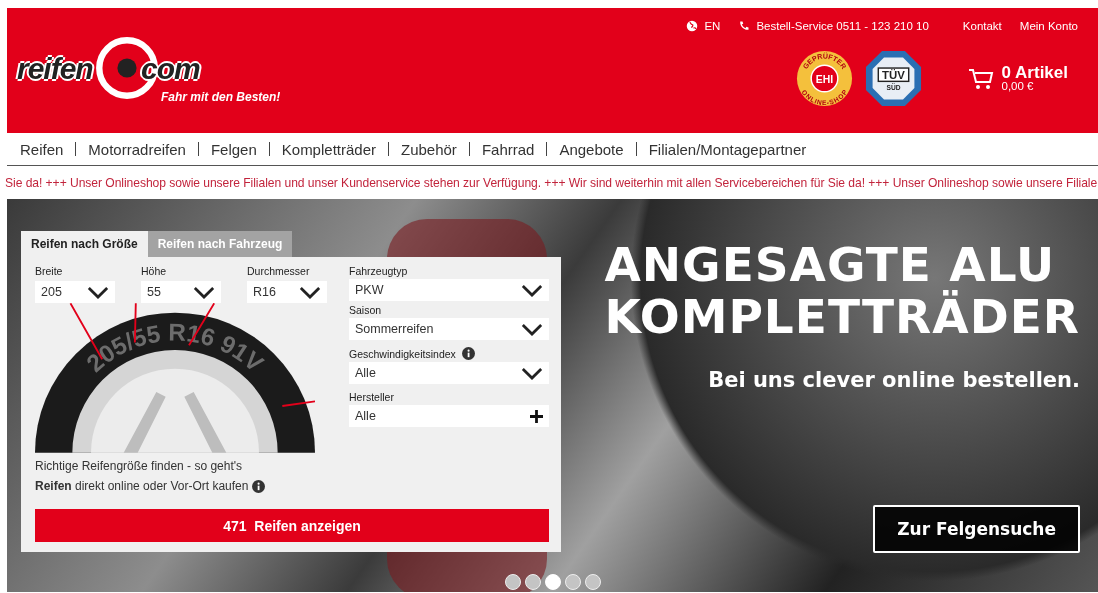 The width and height of the screenshot is (1098, 593). What do you see at coordinates (137, 149) in the screenshot?
I see `nav-link: Motorradreifen` at bounding box center [137, 149].